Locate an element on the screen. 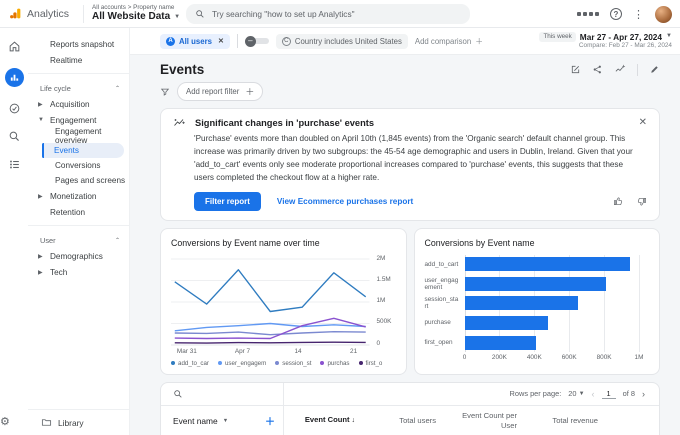 The width and height of the screenshot is (680, 435). x-tick-label: 0 is located at coordinates (464, 358).